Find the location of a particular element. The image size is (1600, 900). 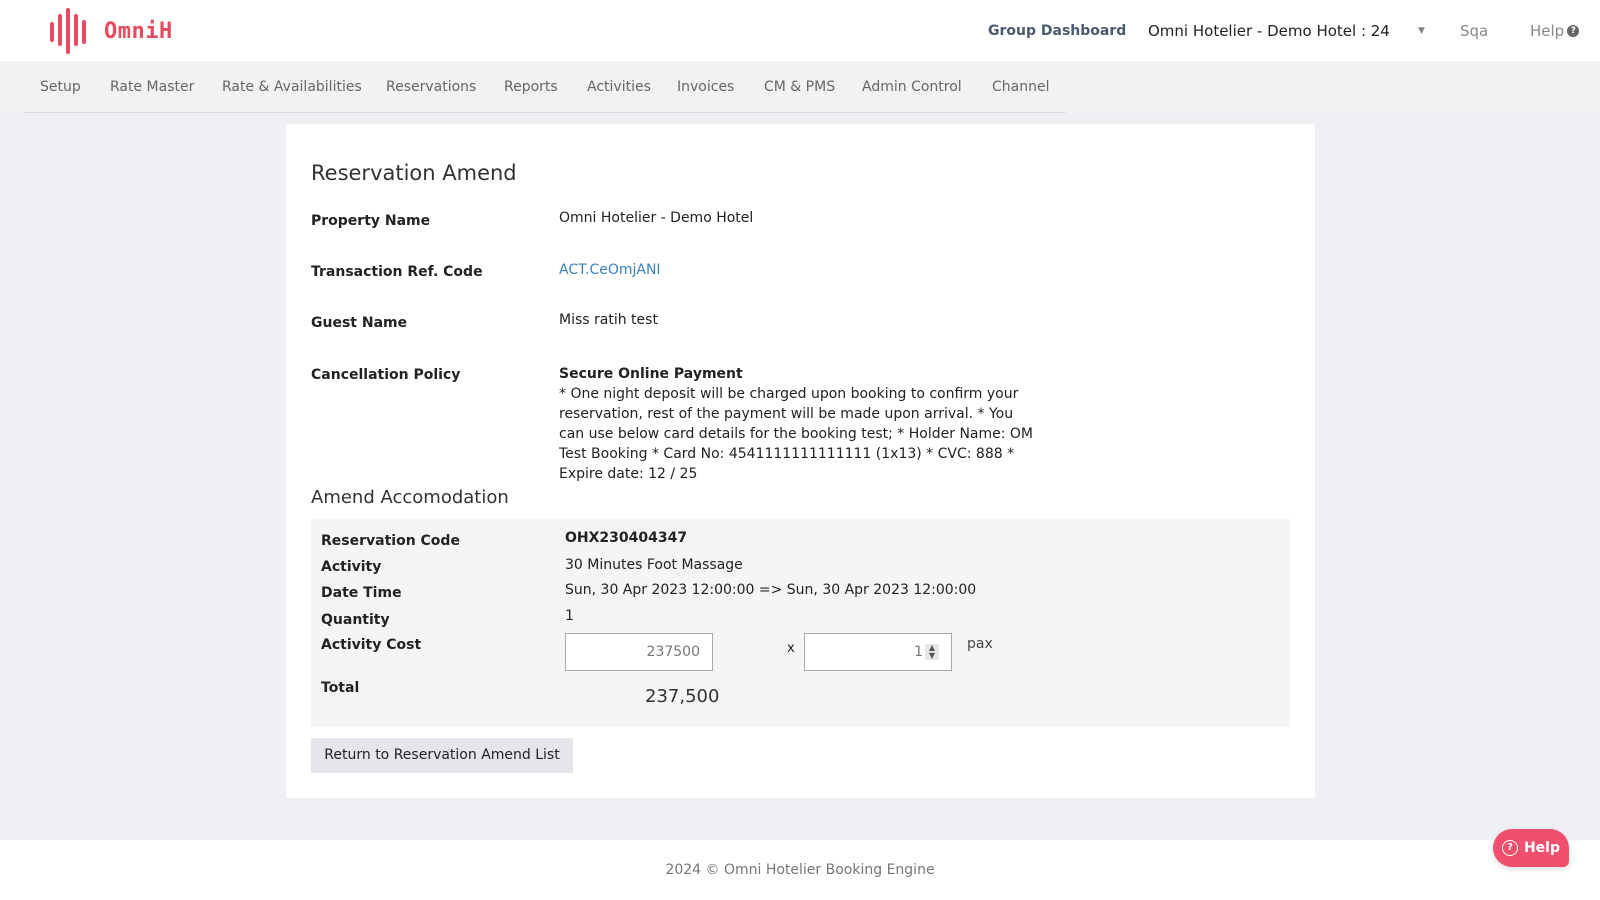

nav-item-invoices: Invoices is located at coordinates (705, 87).